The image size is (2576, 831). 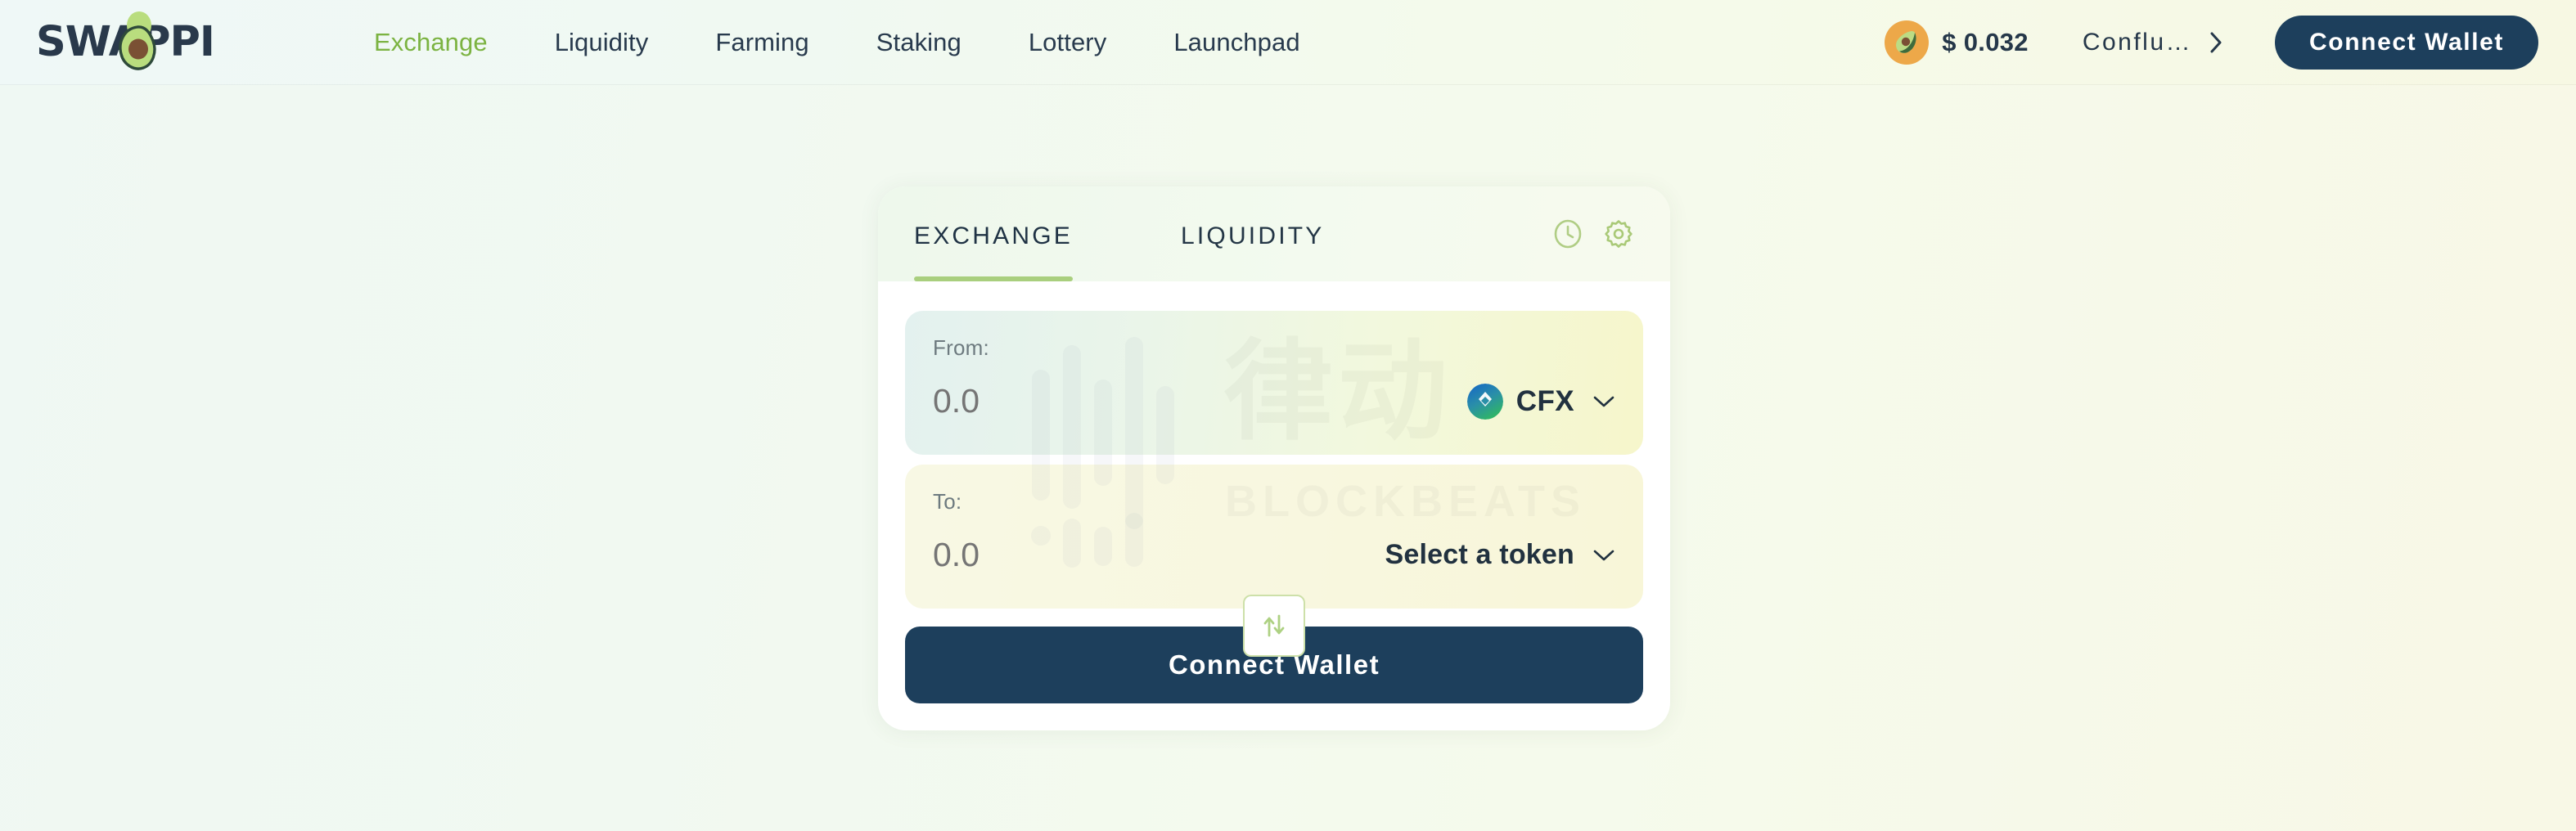 I want to click on tab-exchange: EXCHANGE, so click(x=993, y=233).